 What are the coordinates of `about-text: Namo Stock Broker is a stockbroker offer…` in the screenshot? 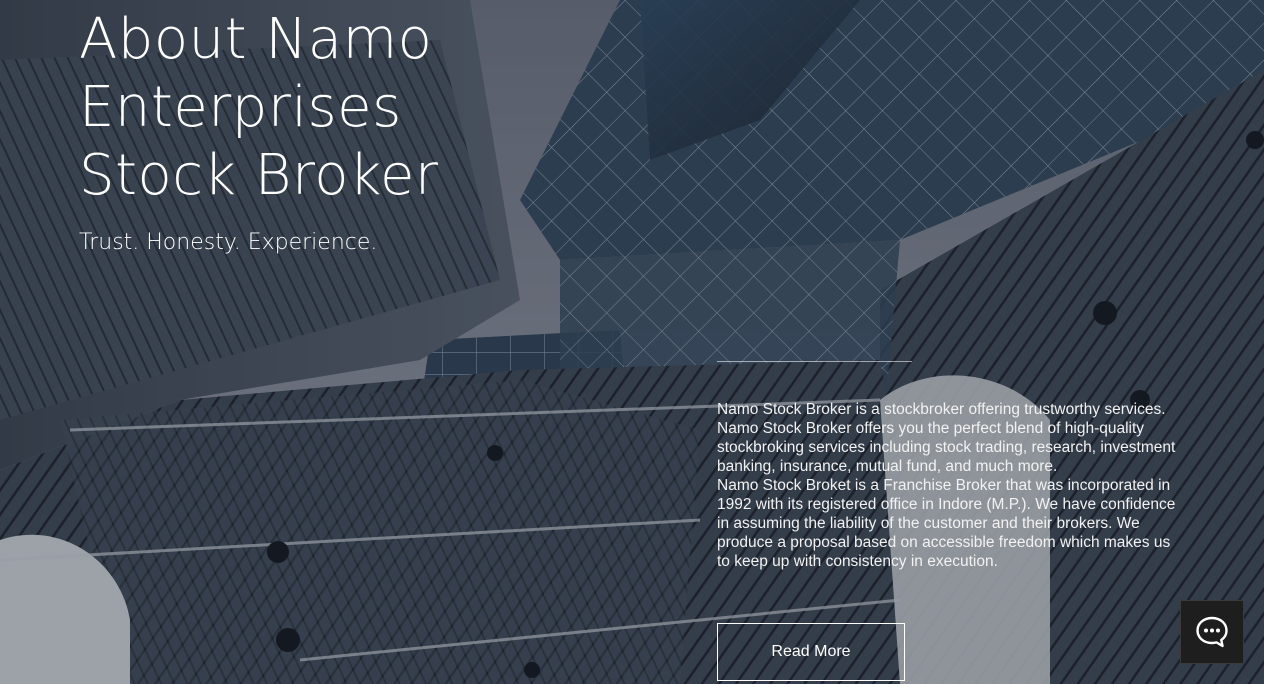 It's located at (947, 485).